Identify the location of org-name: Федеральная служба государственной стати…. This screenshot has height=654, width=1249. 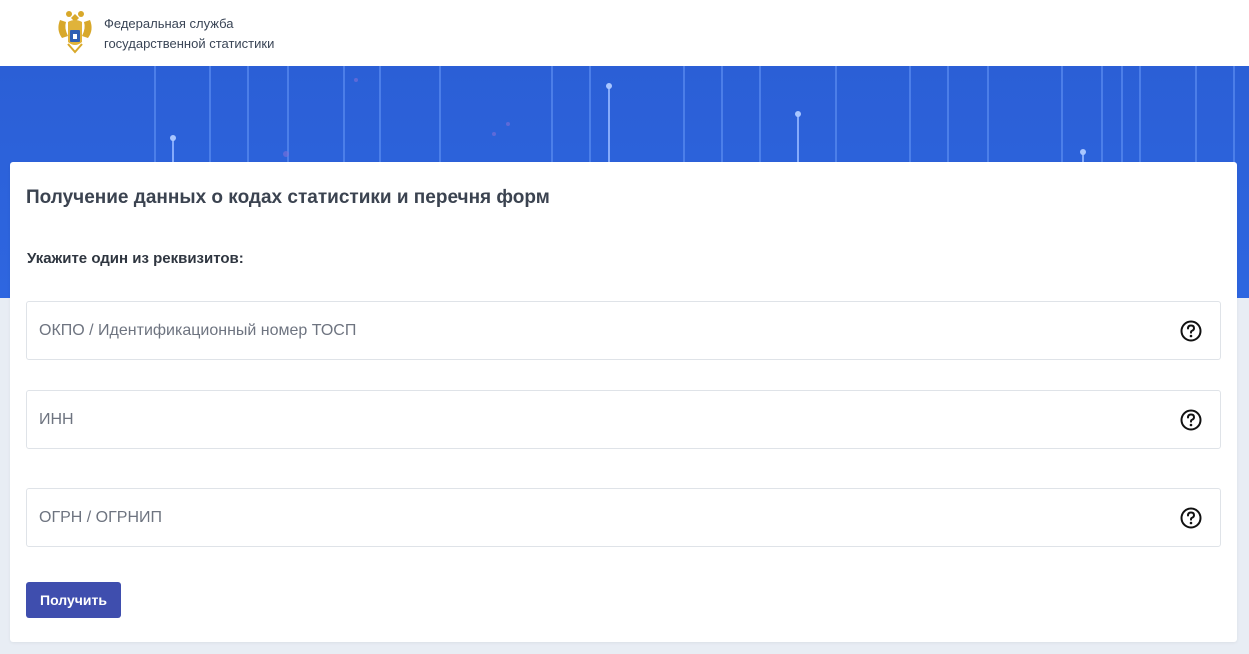
(189, 34).